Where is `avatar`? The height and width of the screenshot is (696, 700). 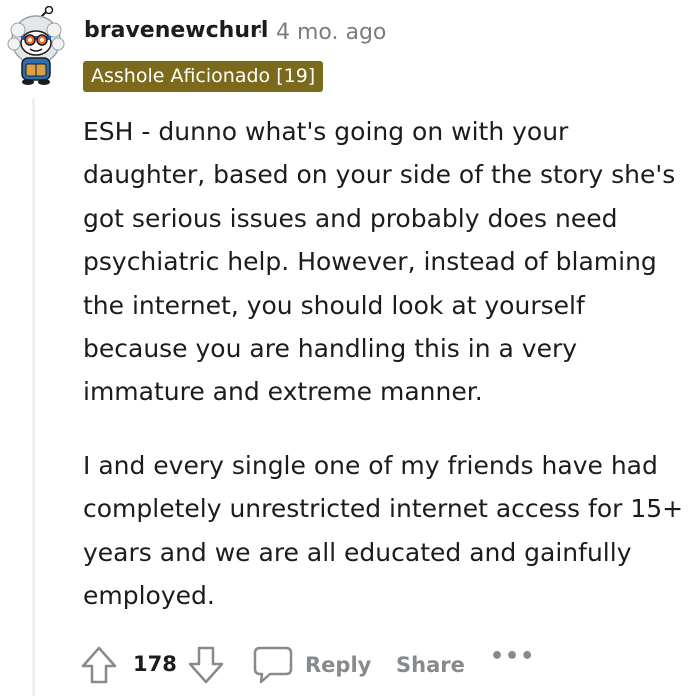 avatar is located at coordinates (36, 45).